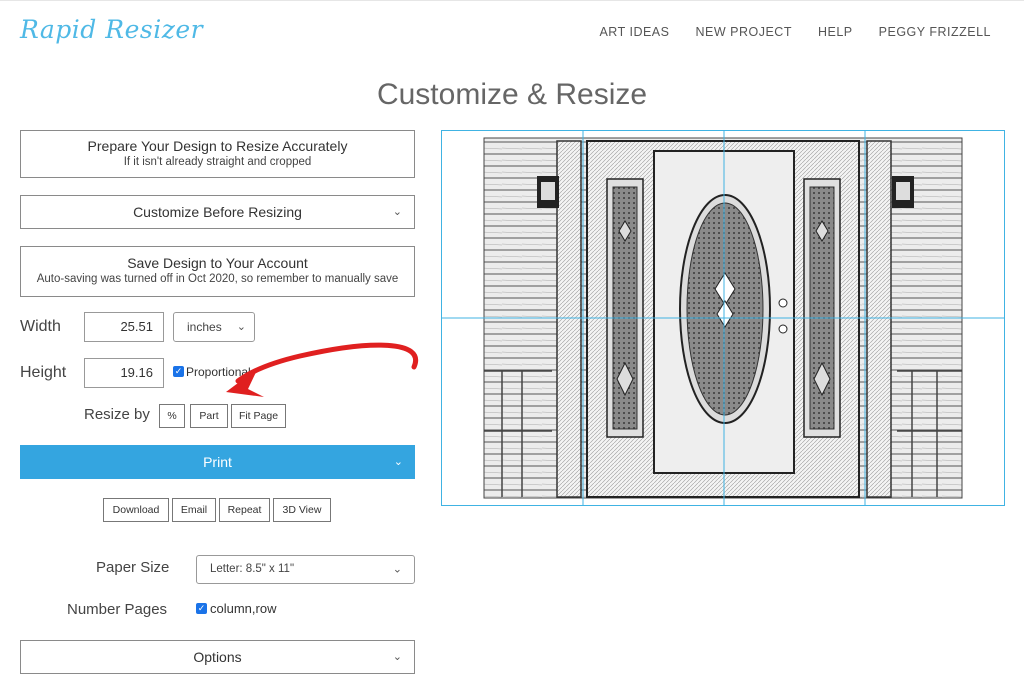  Describe the element at coordinates (305, 569) in the screenshot. I see `paper-size-select: Letter: 8.5" x 11" ⌄` at that location.